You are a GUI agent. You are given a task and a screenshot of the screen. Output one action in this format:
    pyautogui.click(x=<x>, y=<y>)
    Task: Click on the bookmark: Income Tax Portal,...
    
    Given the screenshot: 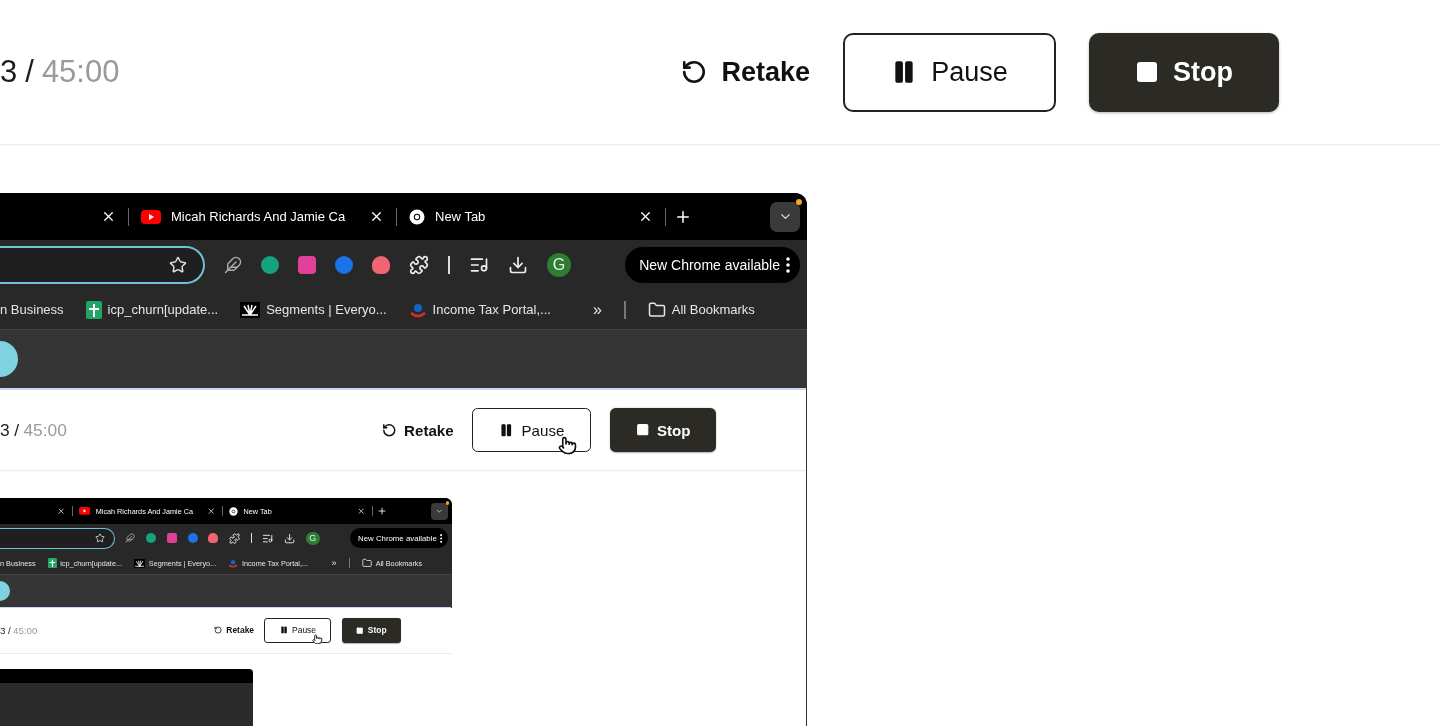 What is the action you would take?
    pyautogui.click(x=479, y=309)
    